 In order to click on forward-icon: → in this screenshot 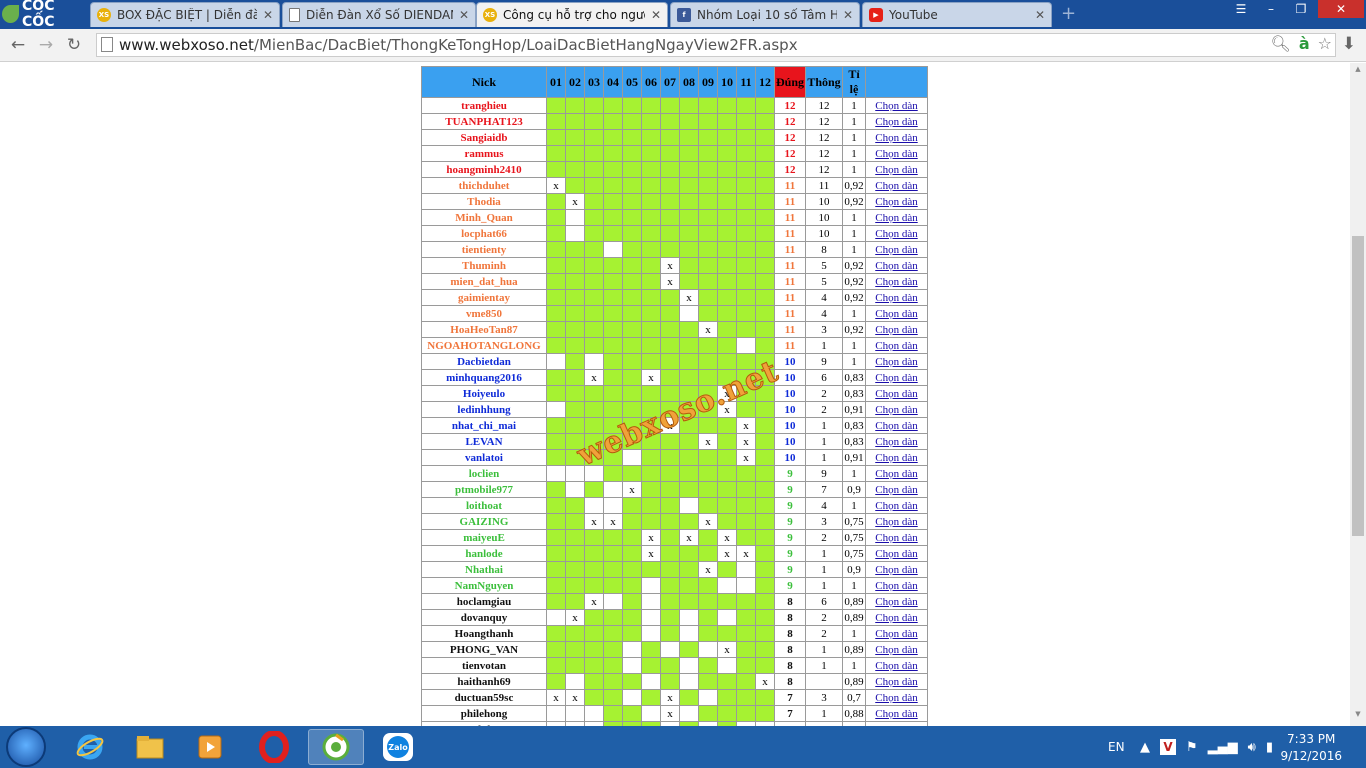, I will do `click(46, 45)`.